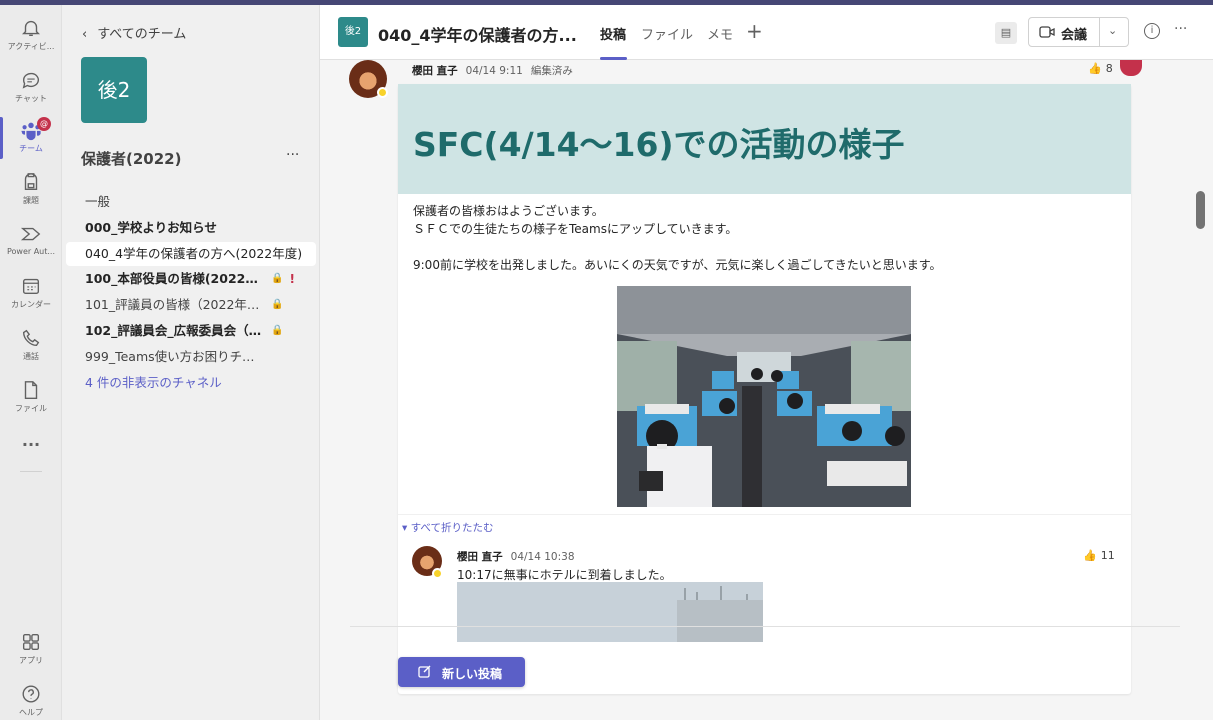 This screenshot has width=1213, height=720. I want to click on hotel-photo, so click(610, 612).